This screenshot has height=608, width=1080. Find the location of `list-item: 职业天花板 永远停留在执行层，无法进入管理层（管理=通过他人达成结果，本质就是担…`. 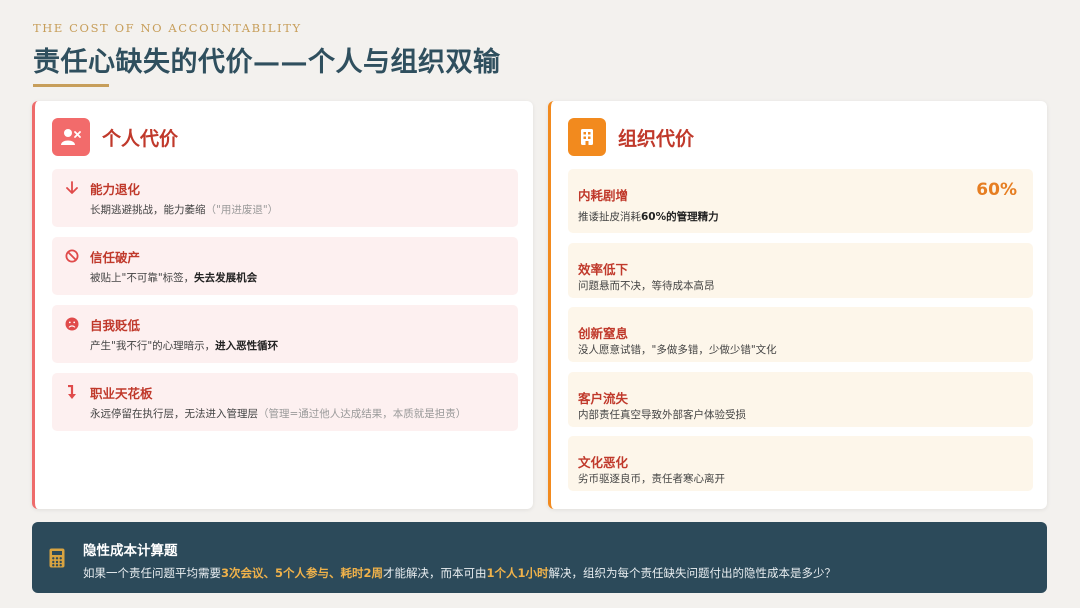

list-item: 职业天花板 永远停留在执行层，无法进入管理层（管理=通过他人达成结果，本质就是担… is located at coordinates (285, 402).